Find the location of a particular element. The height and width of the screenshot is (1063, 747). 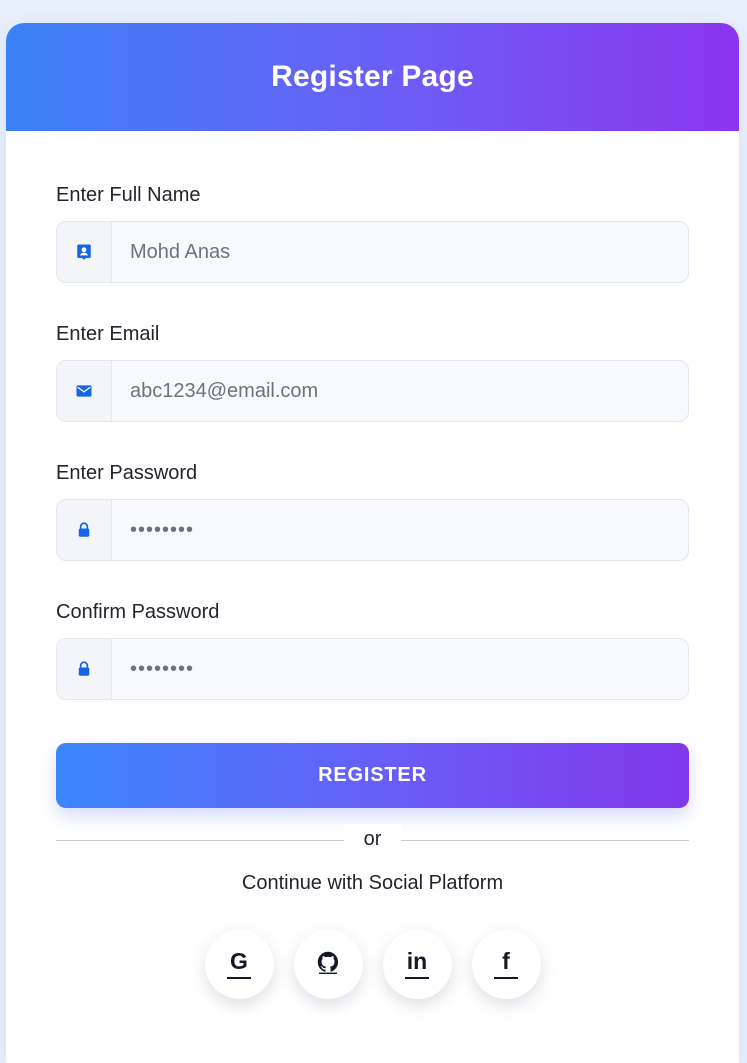

google-icon: G is located at coordinates (239, 961).